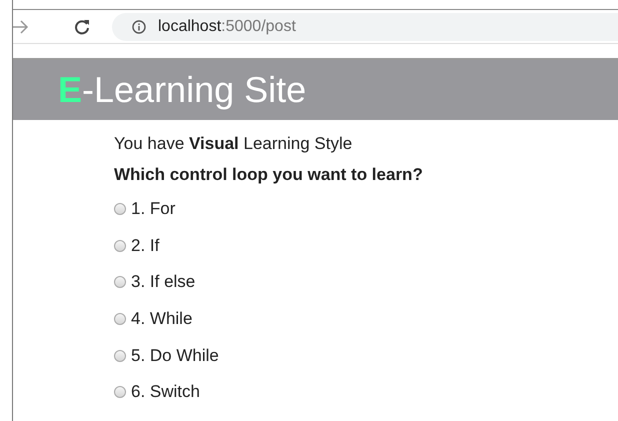 The width and height of the screenshot is (618, 421). Describe the element at coordinates (175, 356) in the screenshot. I see `option-label: 5. Do While` at that location.